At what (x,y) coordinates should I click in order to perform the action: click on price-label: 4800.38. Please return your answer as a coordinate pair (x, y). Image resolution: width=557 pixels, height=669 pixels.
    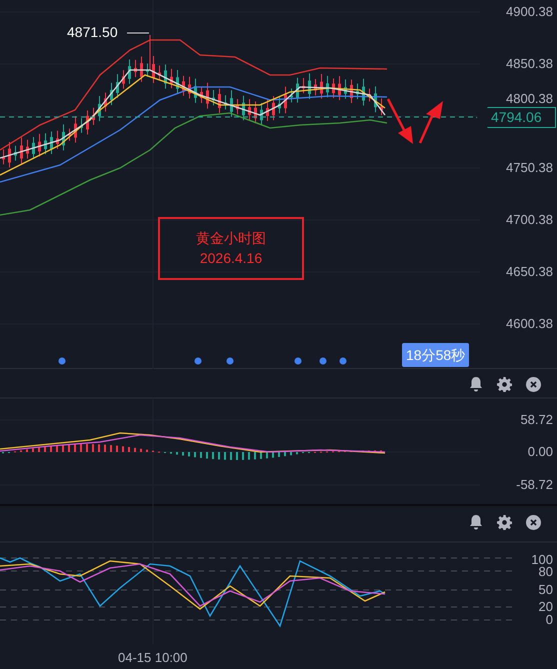
    Looking at the image, I should click on (529, 98).